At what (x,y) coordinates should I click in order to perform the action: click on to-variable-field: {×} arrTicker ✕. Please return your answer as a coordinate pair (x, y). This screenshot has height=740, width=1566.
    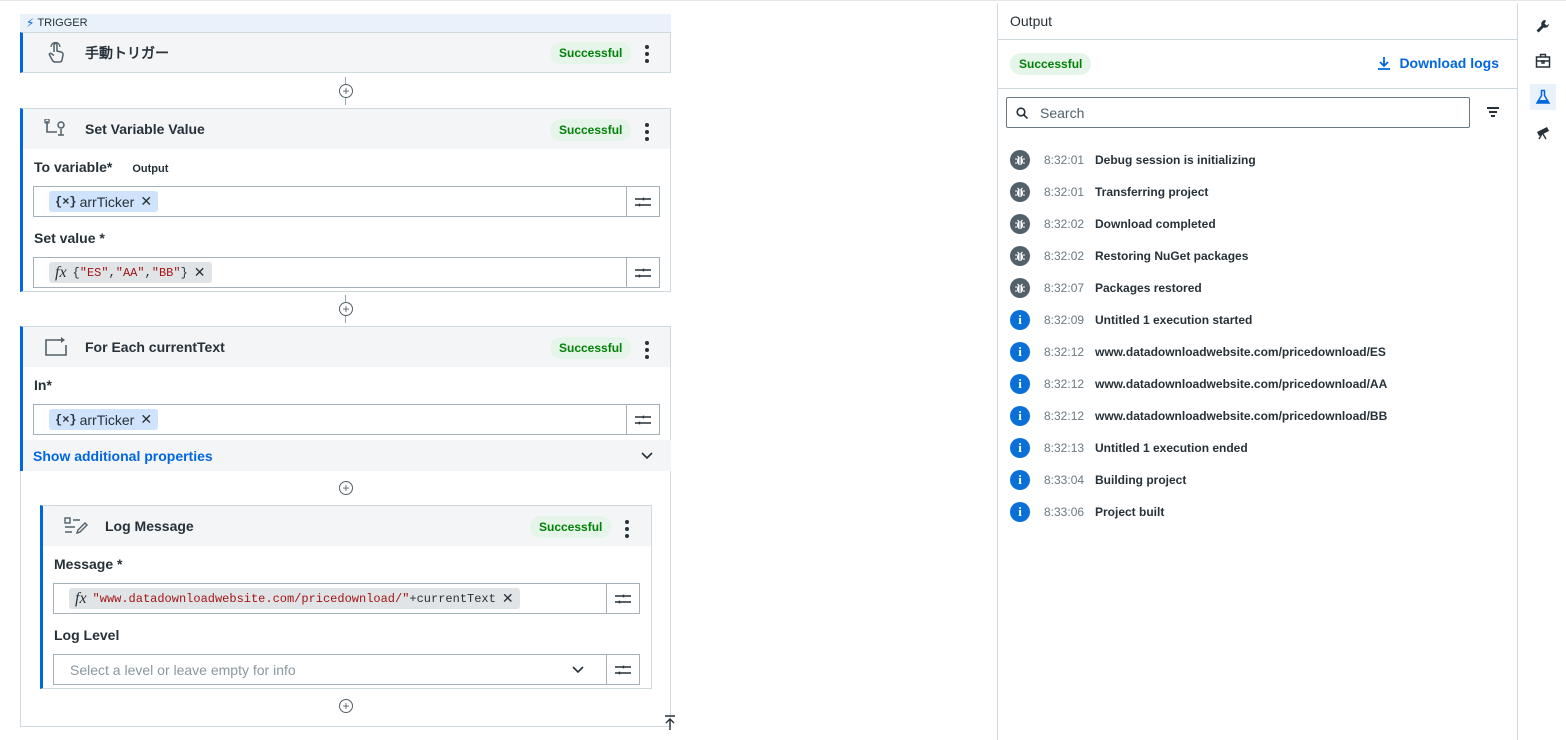
    Looking at the image, I should click on (346, 201).